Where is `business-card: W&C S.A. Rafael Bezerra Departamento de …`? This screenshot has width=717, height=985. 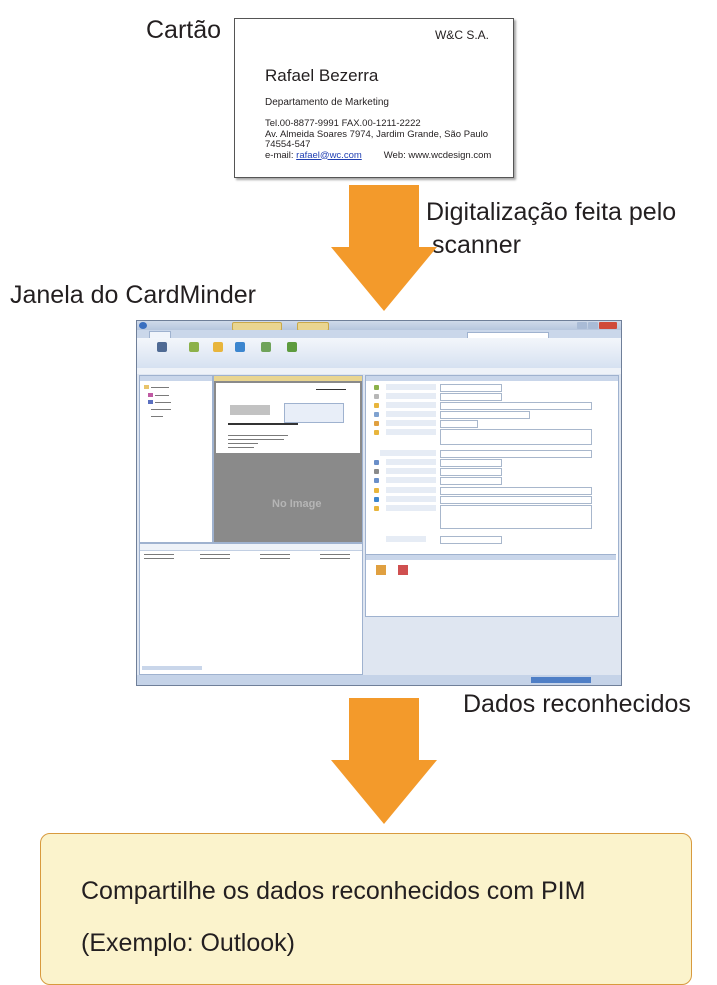 business-card: W&C S.A. Rafael Bezerra Departamento de … is located at coordinates (374, 98).